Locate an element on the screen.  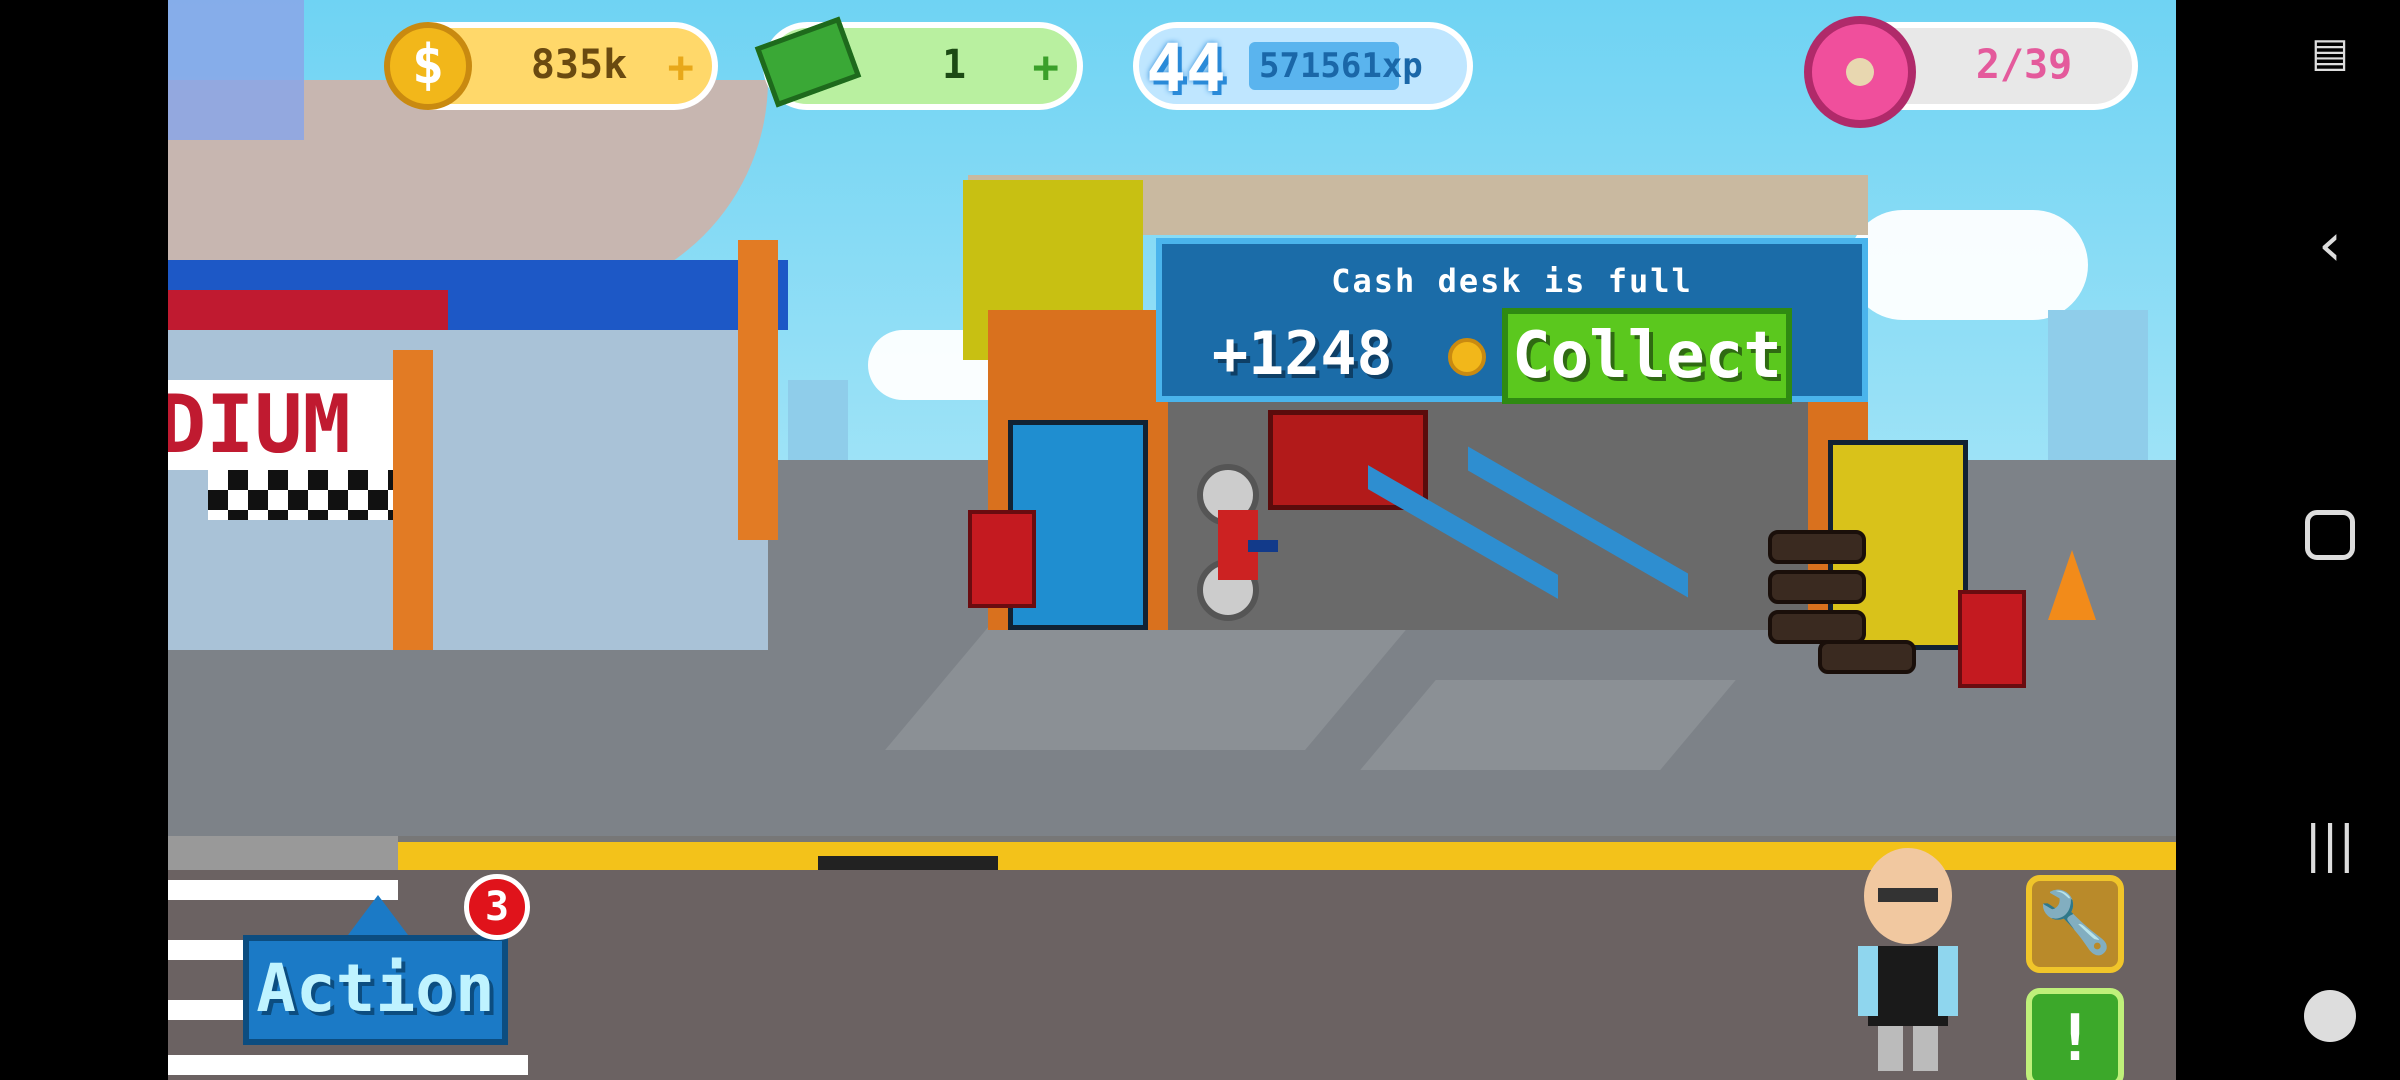
game-launcher-icon is located at coordinates (2330, 1016).